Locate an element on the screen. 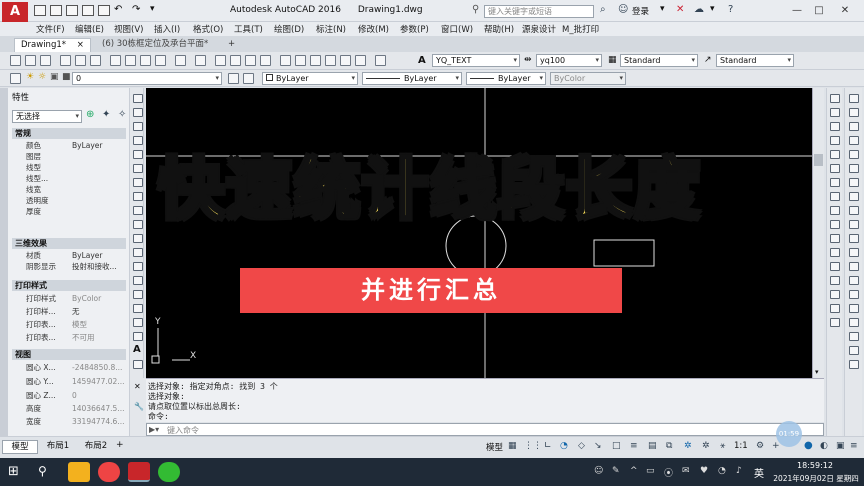 Image resolution: width=864 pixels, height=486 pixels. snap-intersection-icon is located at coordinates (854, 154).